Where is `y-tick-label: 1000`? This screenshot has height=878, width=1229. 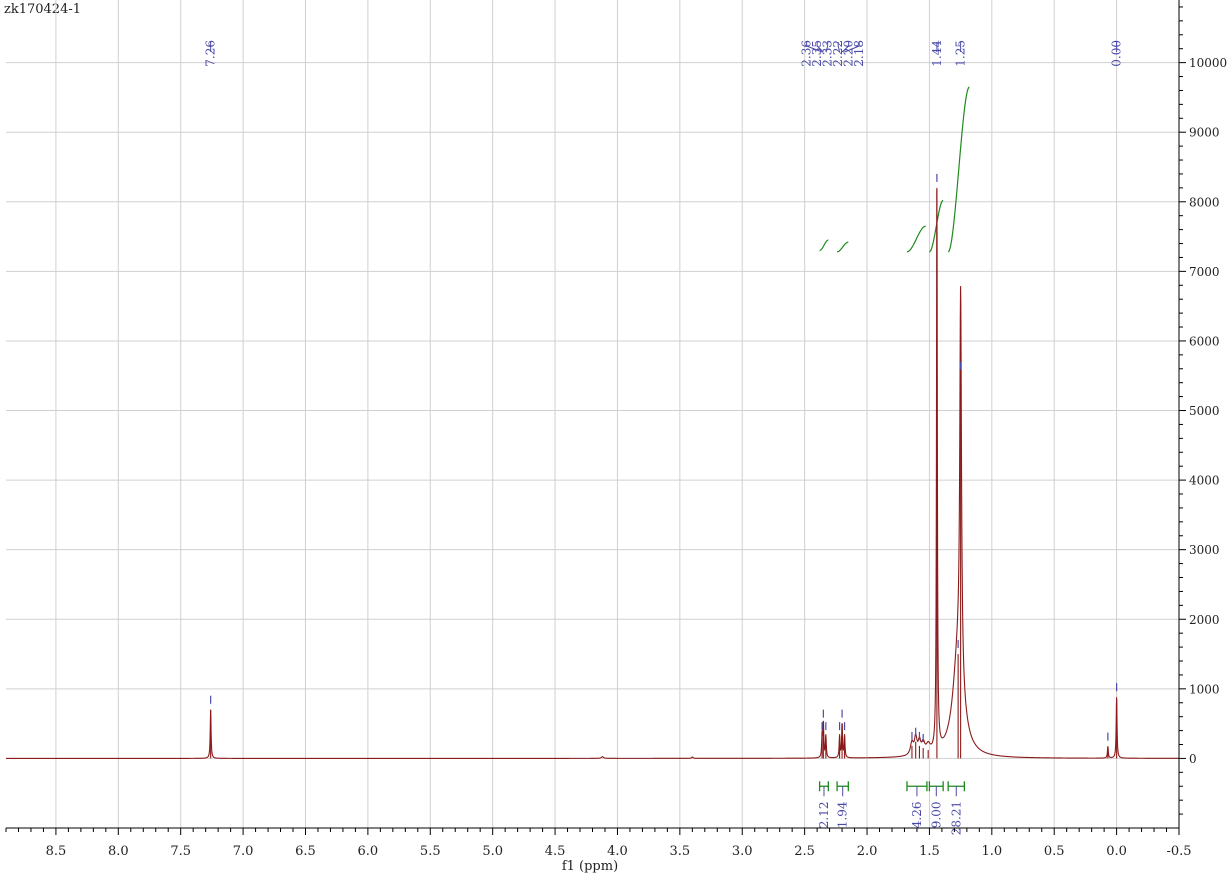 y-tick-label: 1000 is located at coordinates (1204, 689).